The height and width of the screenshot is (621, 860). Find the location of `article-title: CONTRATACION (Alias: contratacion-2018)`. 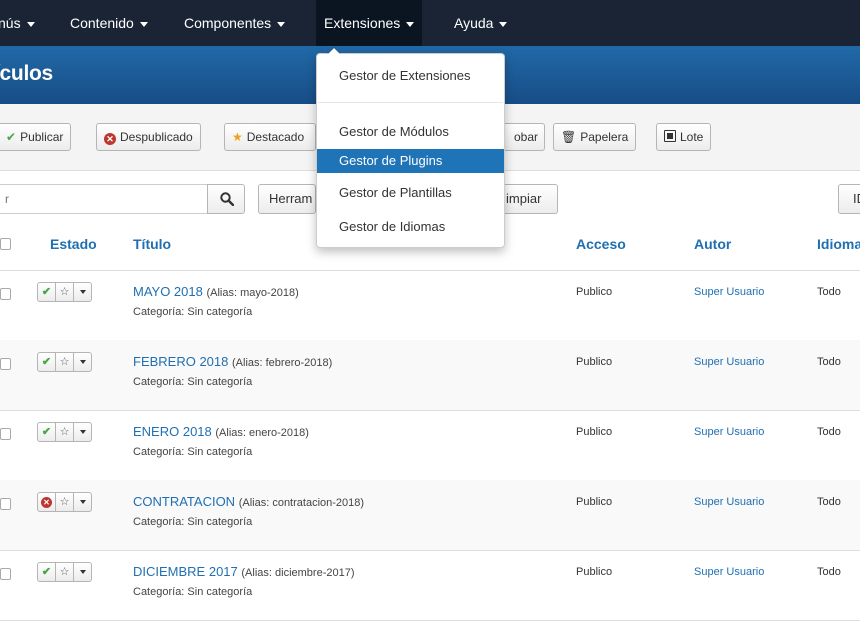

article-title: CONTRATACION (Alias: contratacion-2018) is located at coordinates (248, 501).